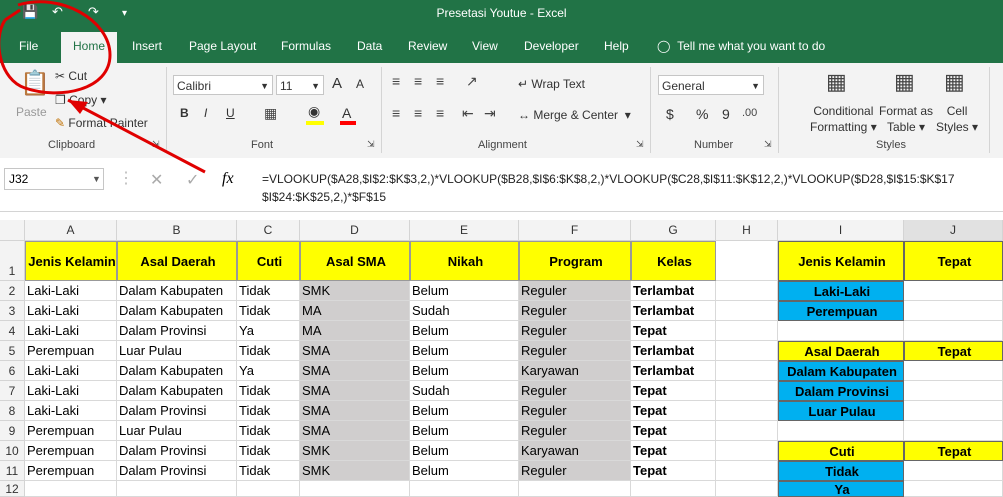 The height and width of the screenshot is (497, 1003). What do you see at coordinates (177, 431) in the screenshot?
I see `table-cell: Luar Pulau` at bounding box center [177, 431].